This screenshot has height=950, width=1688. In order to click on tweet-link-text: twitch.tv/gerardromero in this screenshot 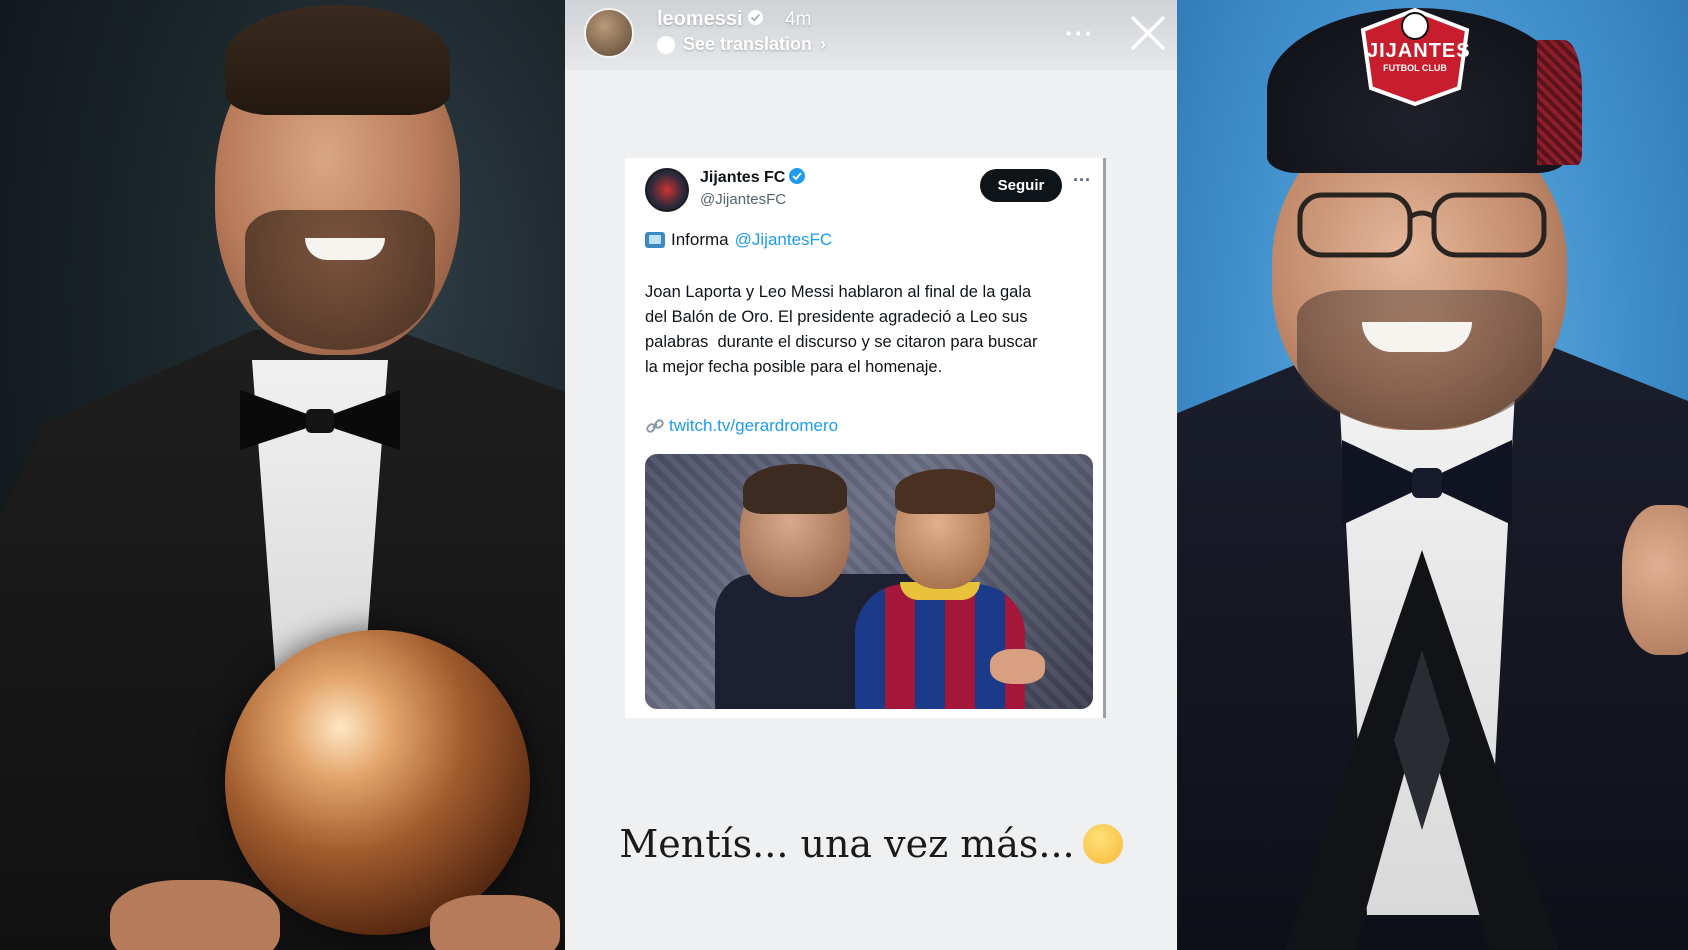, I will do `click(754, 425)`.